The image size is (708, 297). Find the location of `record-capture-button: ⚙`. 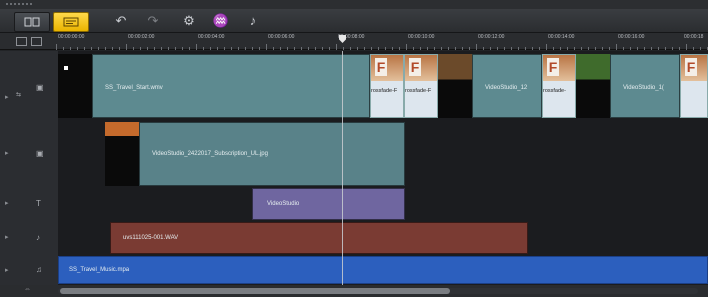

record-capture-button: ⚙ is located at coordinates (189, 21).